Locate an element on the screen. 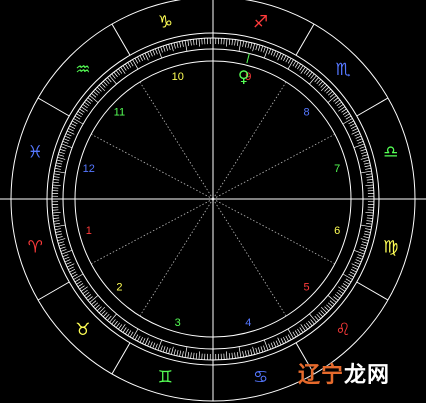 The height and width of the screenshot is (403, 426). house-number-5: 5 is located at coordinates (307, 287).